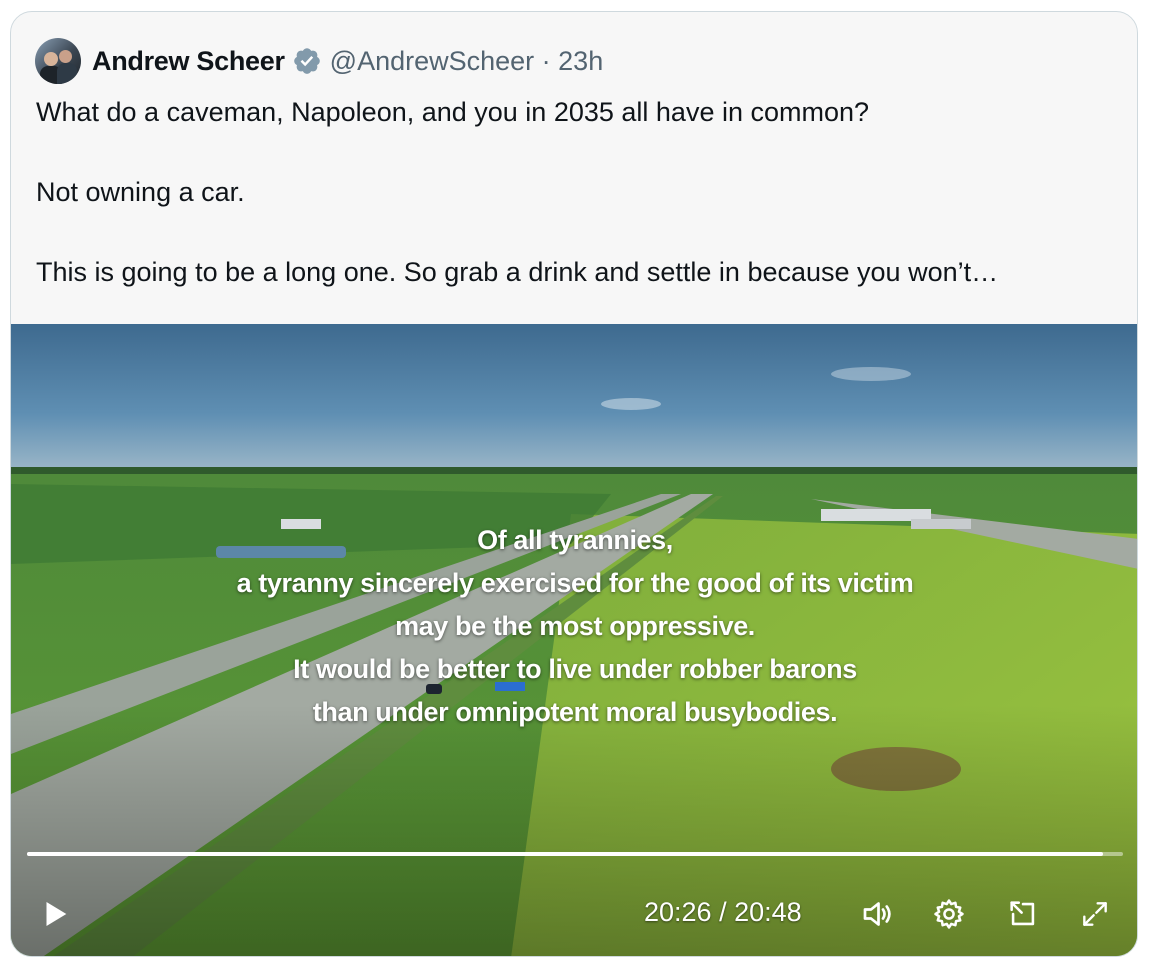  What do you see at coordinates (307, 61) in the screenshot?
I see `verified-badge-icon` at bounding box center [307, 61].